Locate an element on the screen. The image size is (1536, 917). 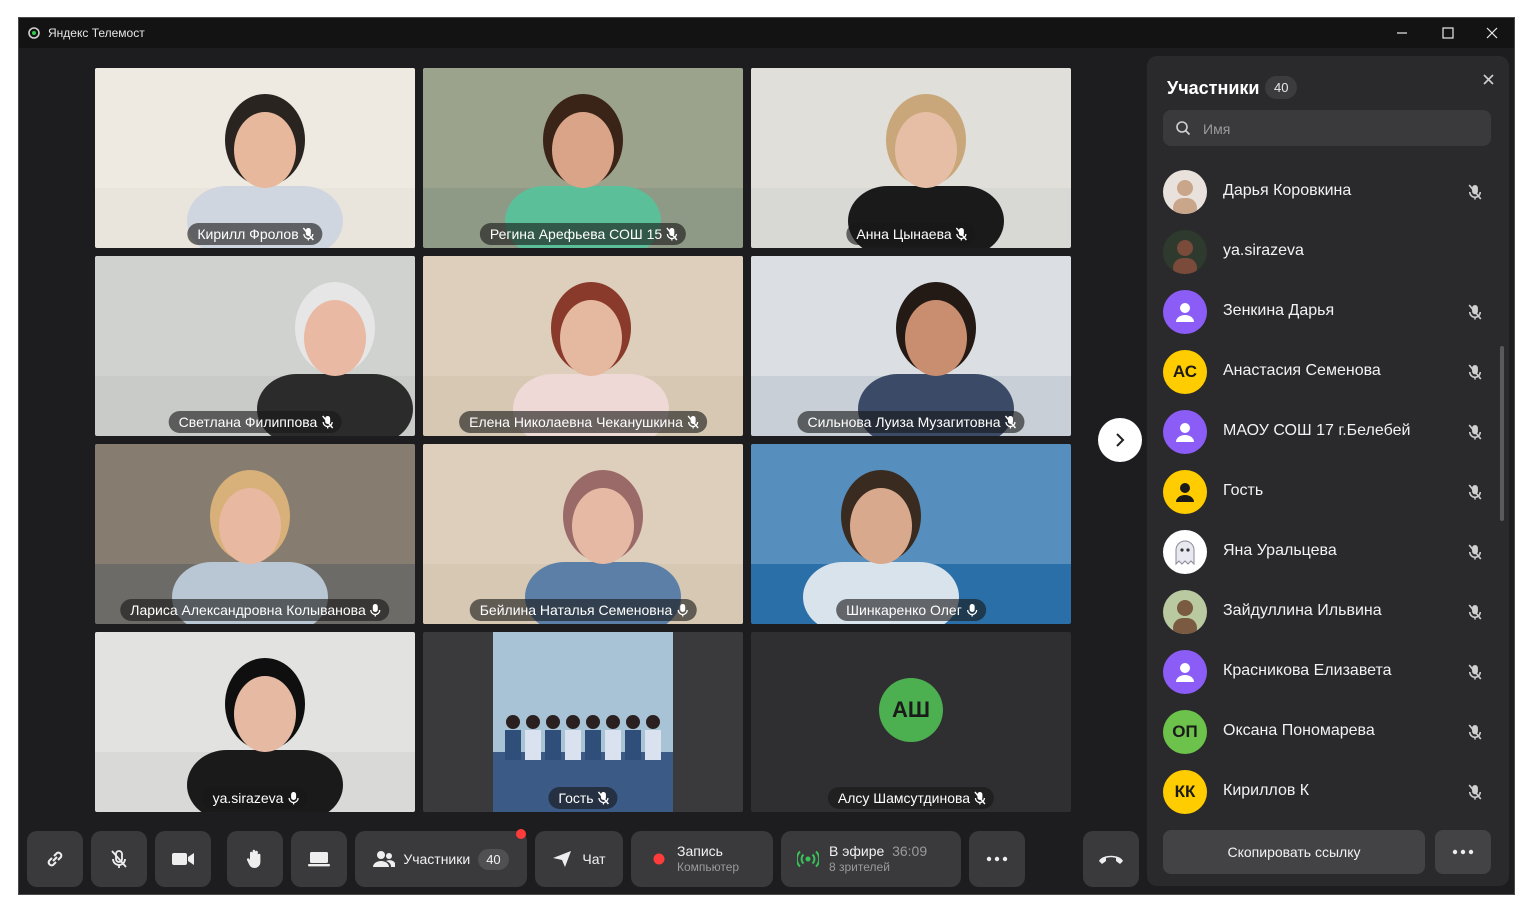
video-tile: Елена Николаевна Чеканушкина is located at coordinates (583, 346).